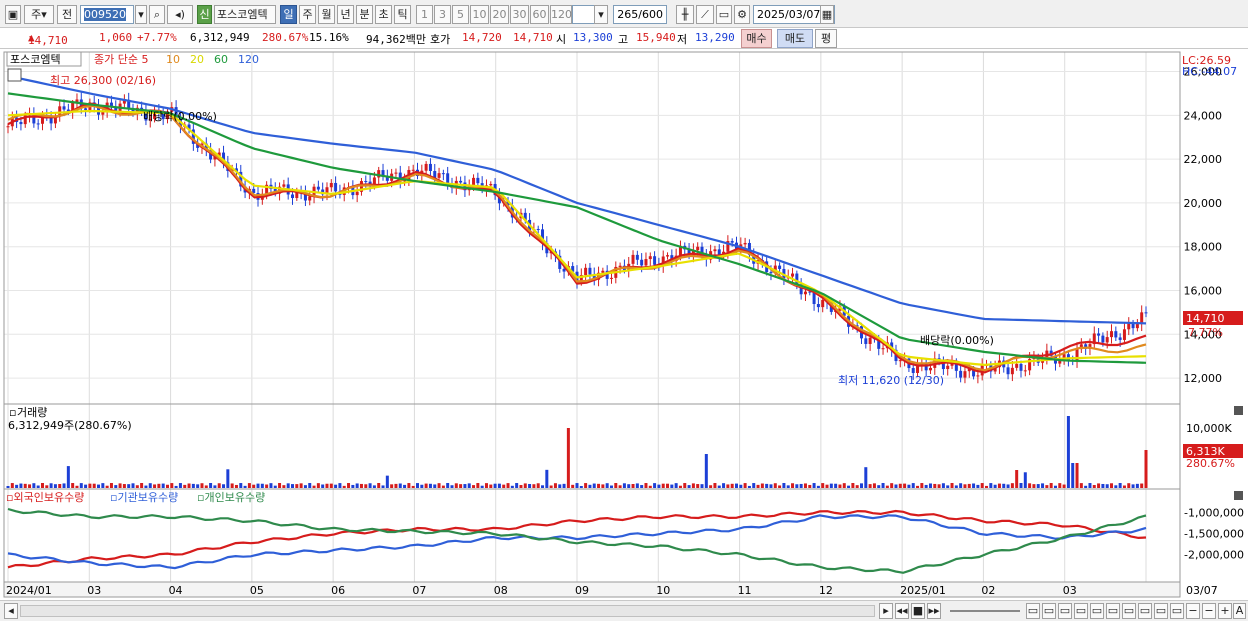  Describe the element at coordinates (1193, 611) in the screenshot. I see `zoom-out-icon: −` at that location.